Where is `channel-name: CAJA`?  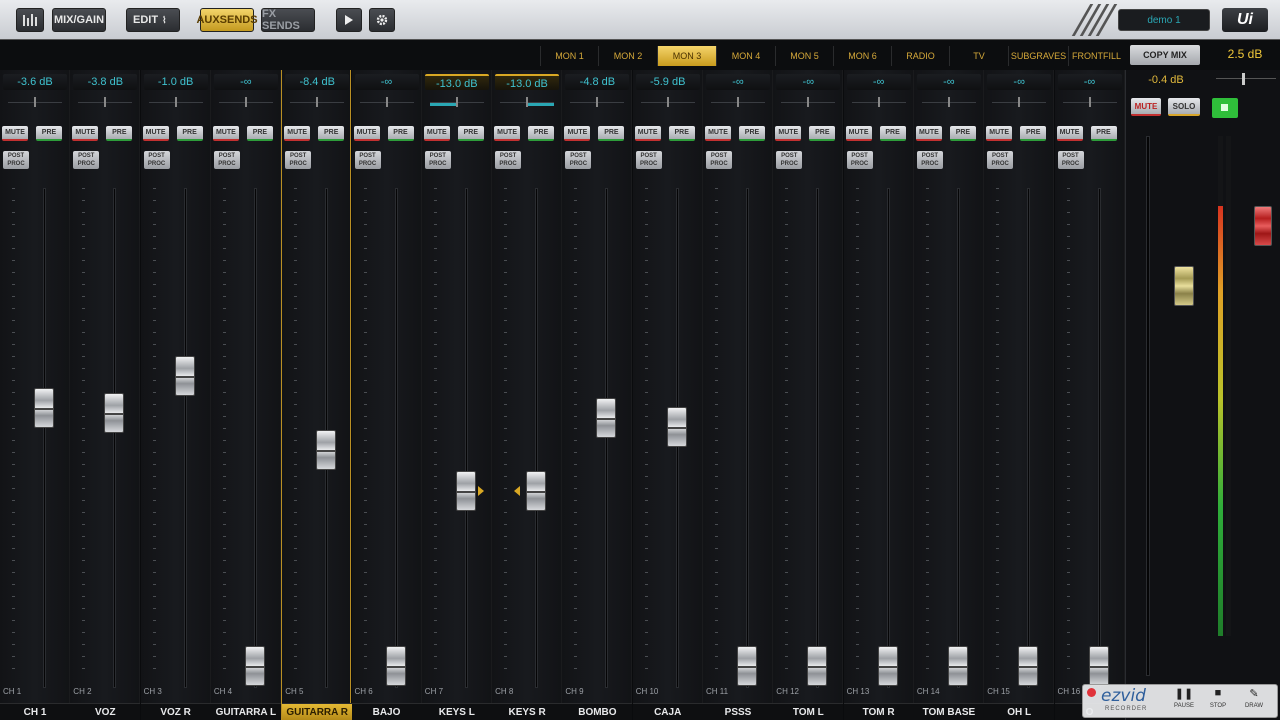 channel-name: CAJA is located at coordinates (667, 711).